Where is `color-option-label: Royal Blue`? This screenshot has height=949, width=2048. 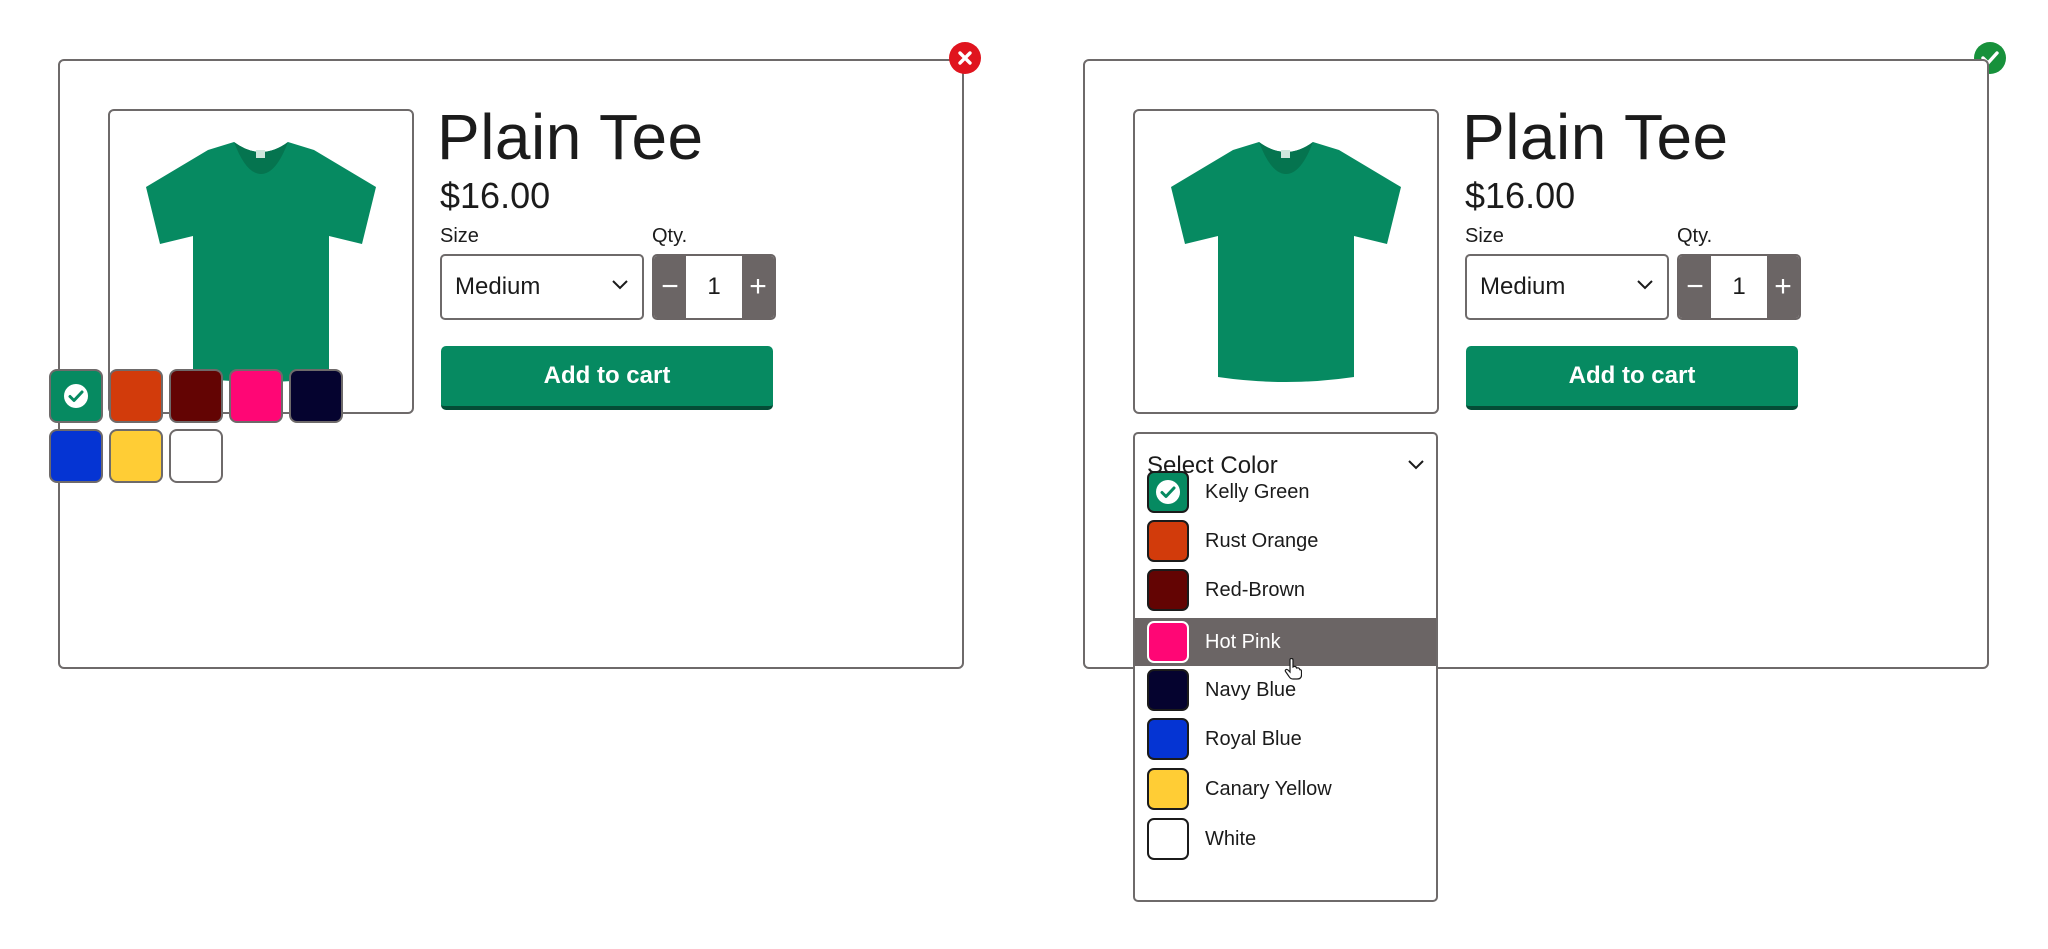 color-option-label: Royal Blue is located at coordinates (1253, 738).